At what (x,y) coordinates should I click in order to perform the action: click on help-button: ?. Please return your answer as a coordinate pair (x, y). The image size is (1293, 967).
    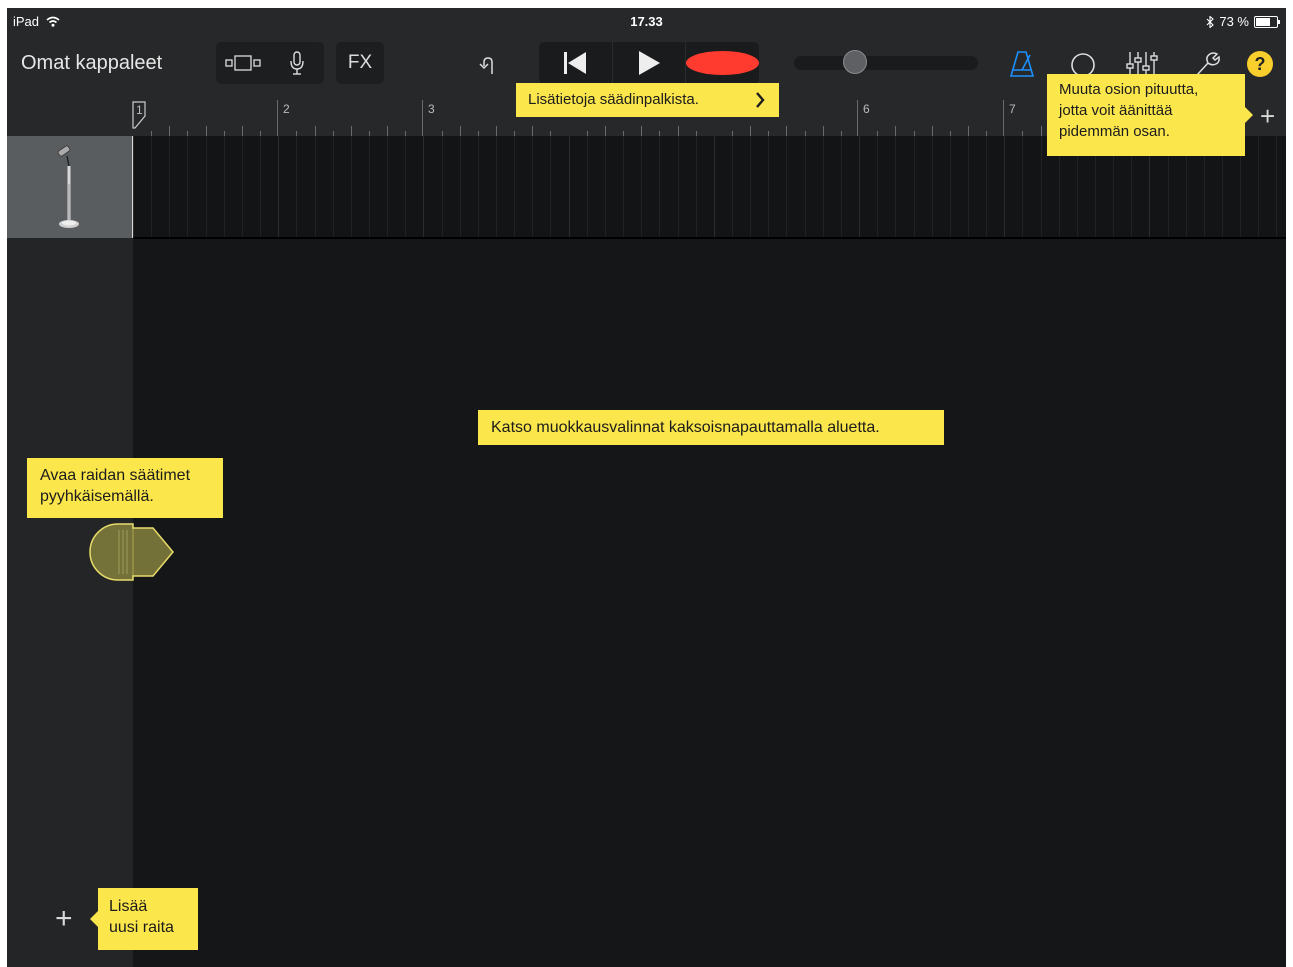
    Looking at the image, I should click on (1260, 64).